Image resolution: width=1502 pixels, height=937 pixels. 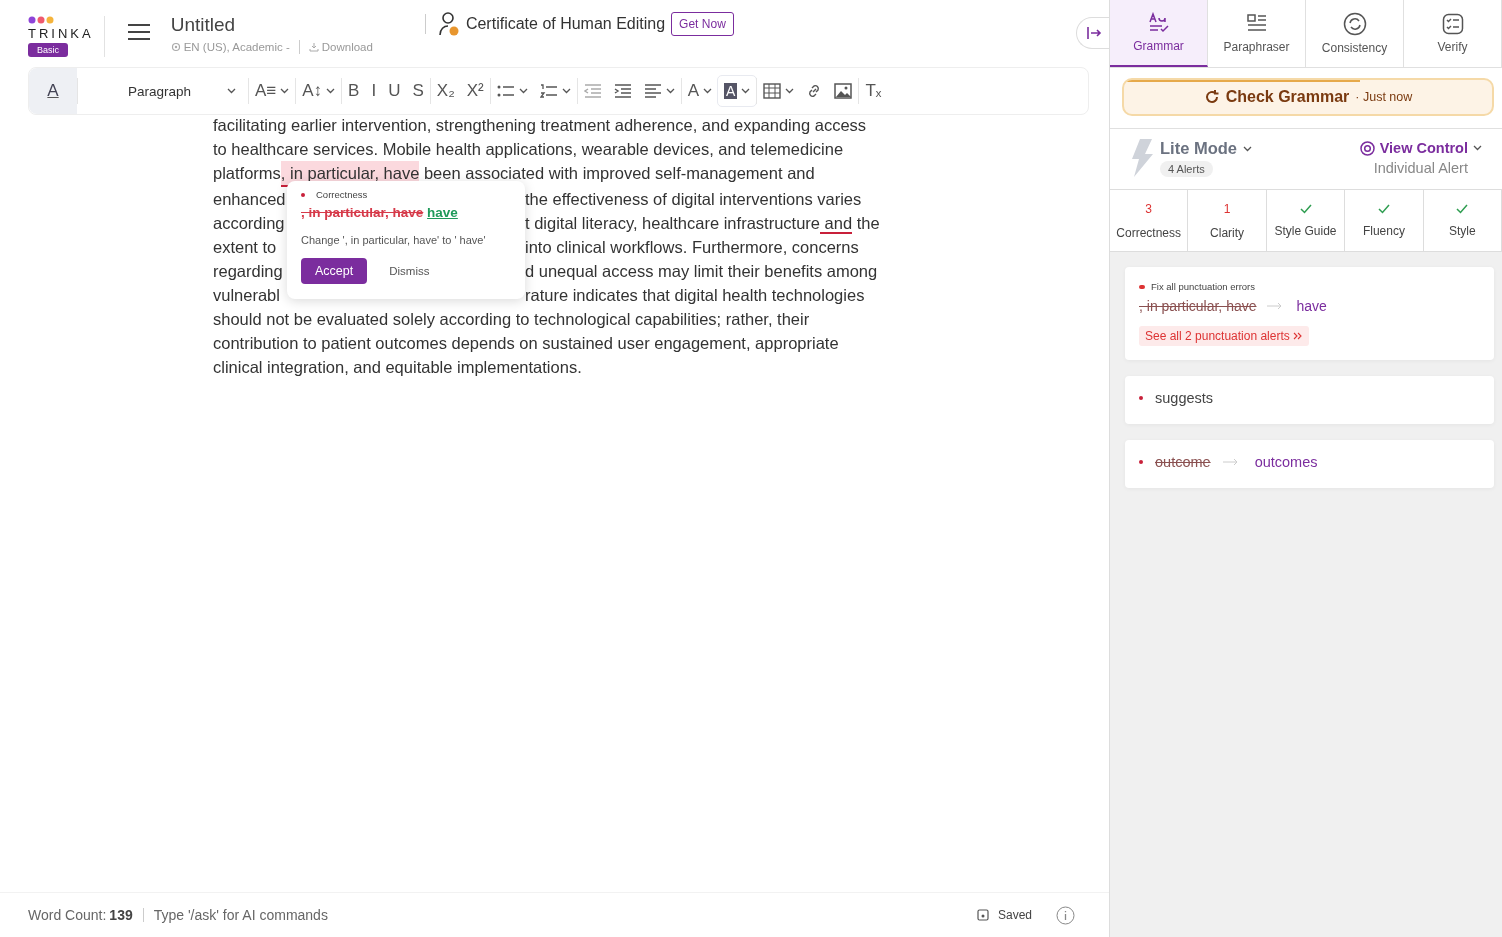 I want to click on dismiss-button: Dismiss, so click(x=409, y=271).